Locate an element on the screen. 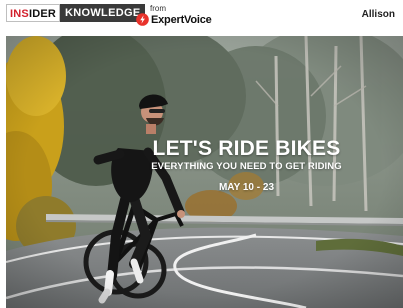 This screenshot has height=308, width=403. expertvoice-attribution: from ExpertVoice is located at coordinates (181, 16).